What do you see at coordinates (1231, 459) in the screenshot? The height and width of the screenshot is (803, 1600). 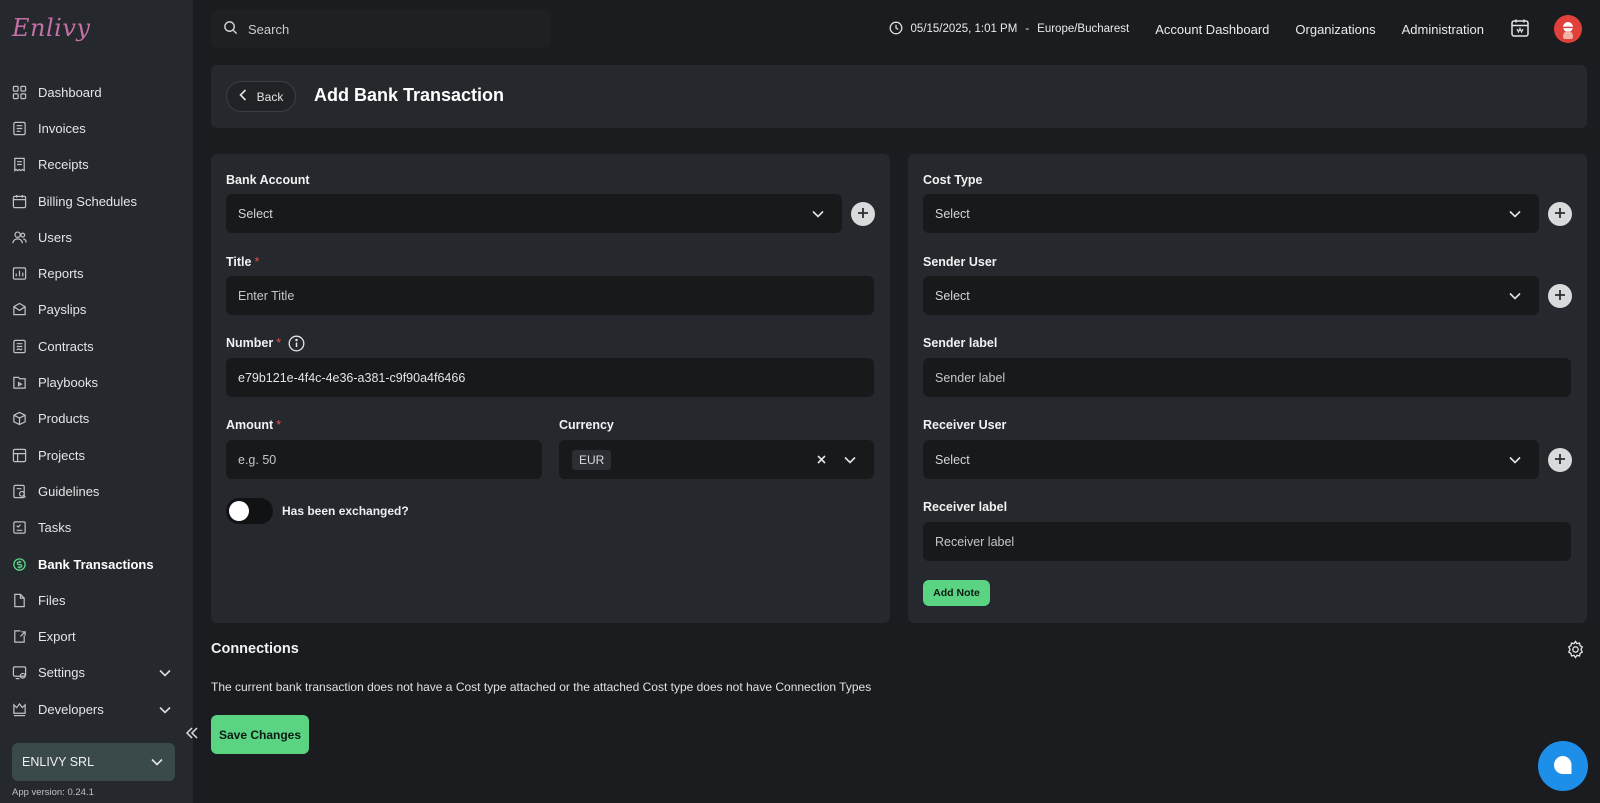 I see `receiver-user-select: Select` at bounding box center [1231, 459].